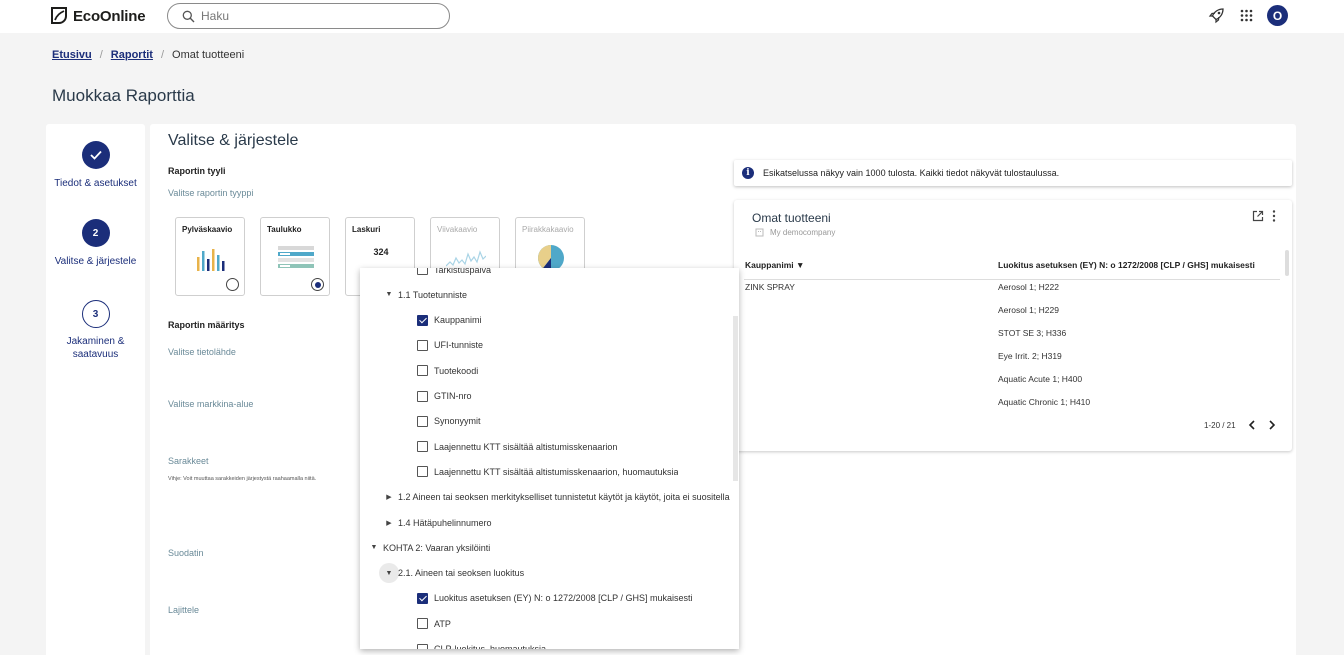 This screenshot has width=1344, height=655. I want to click on type-name: Taulukko, so click(284, 229).